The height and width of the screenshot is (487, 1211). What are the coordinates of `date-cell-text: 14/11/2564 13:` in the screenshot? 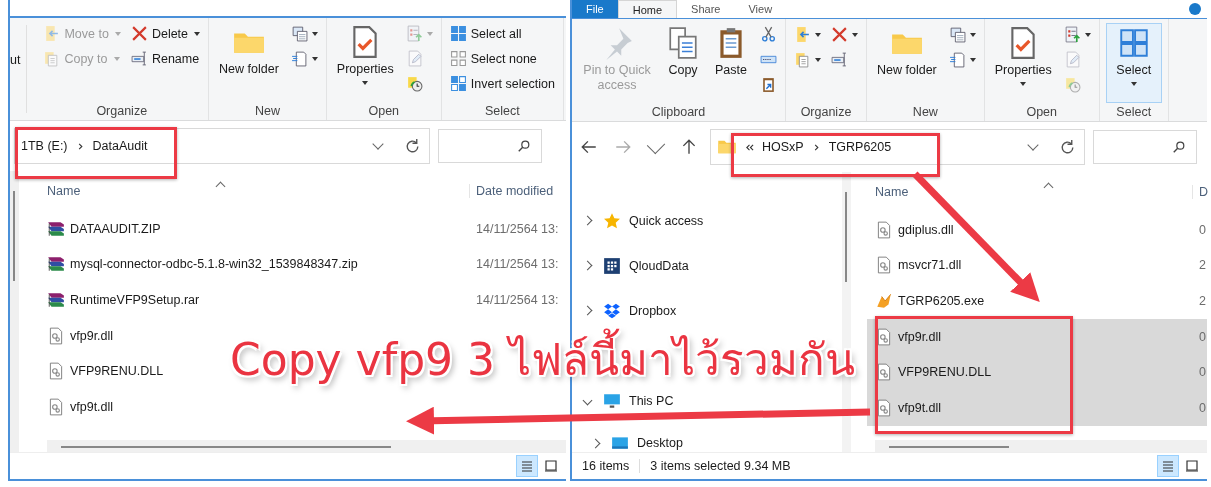 It's located at (517, 300).